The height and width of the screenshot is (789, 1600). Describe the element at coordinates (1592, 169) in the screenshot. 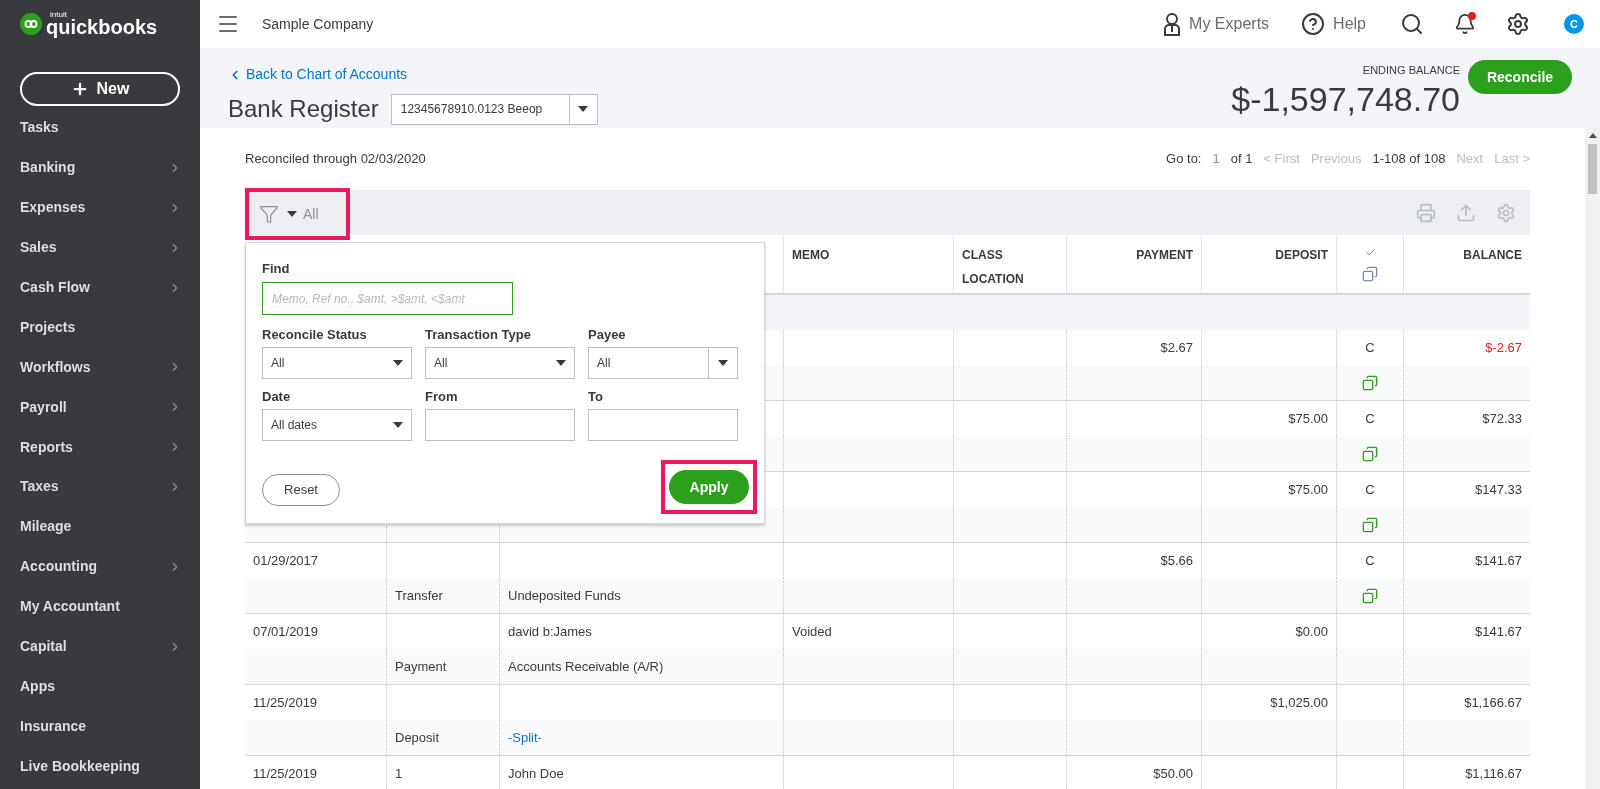

I see `scrollbar-thumb` at that location.